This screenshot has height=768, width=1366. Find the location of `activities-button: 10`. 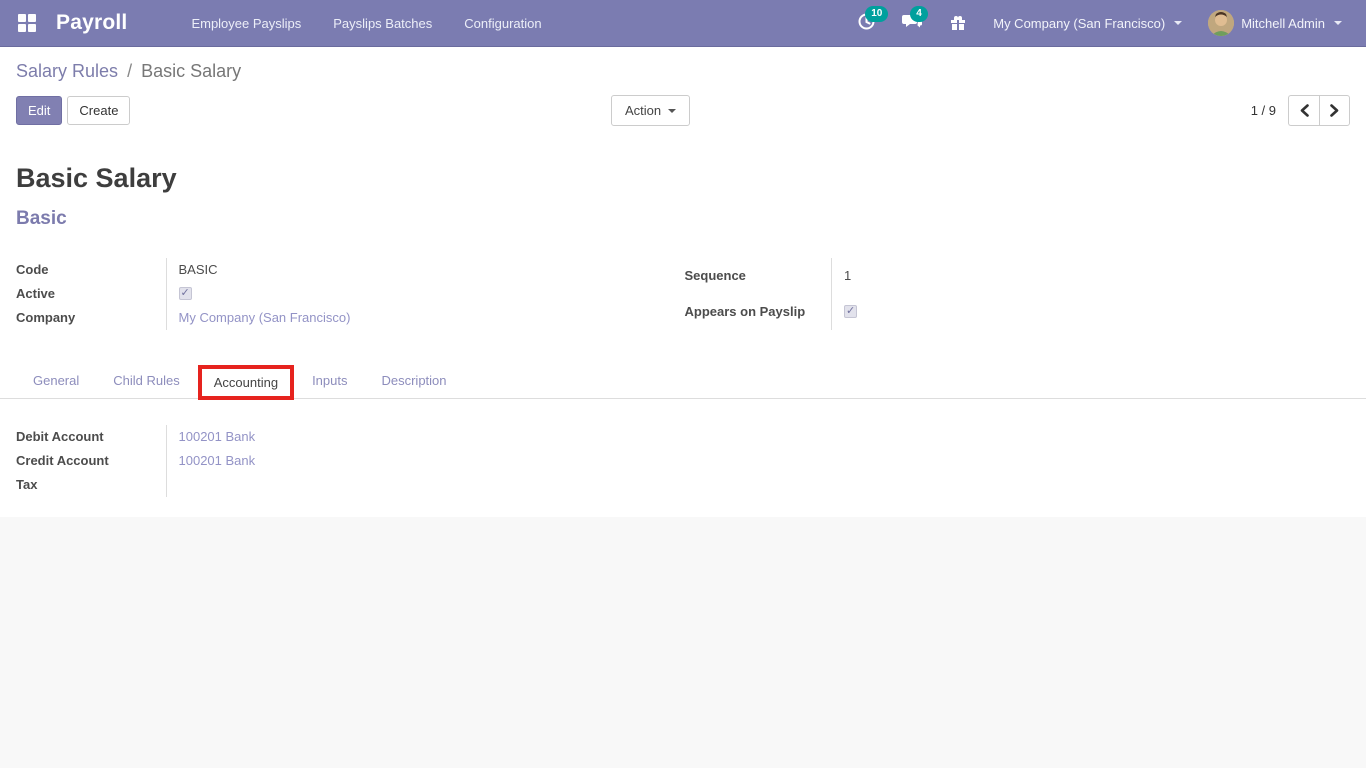

activities-button: 10 is located at coordinates (868, 23).